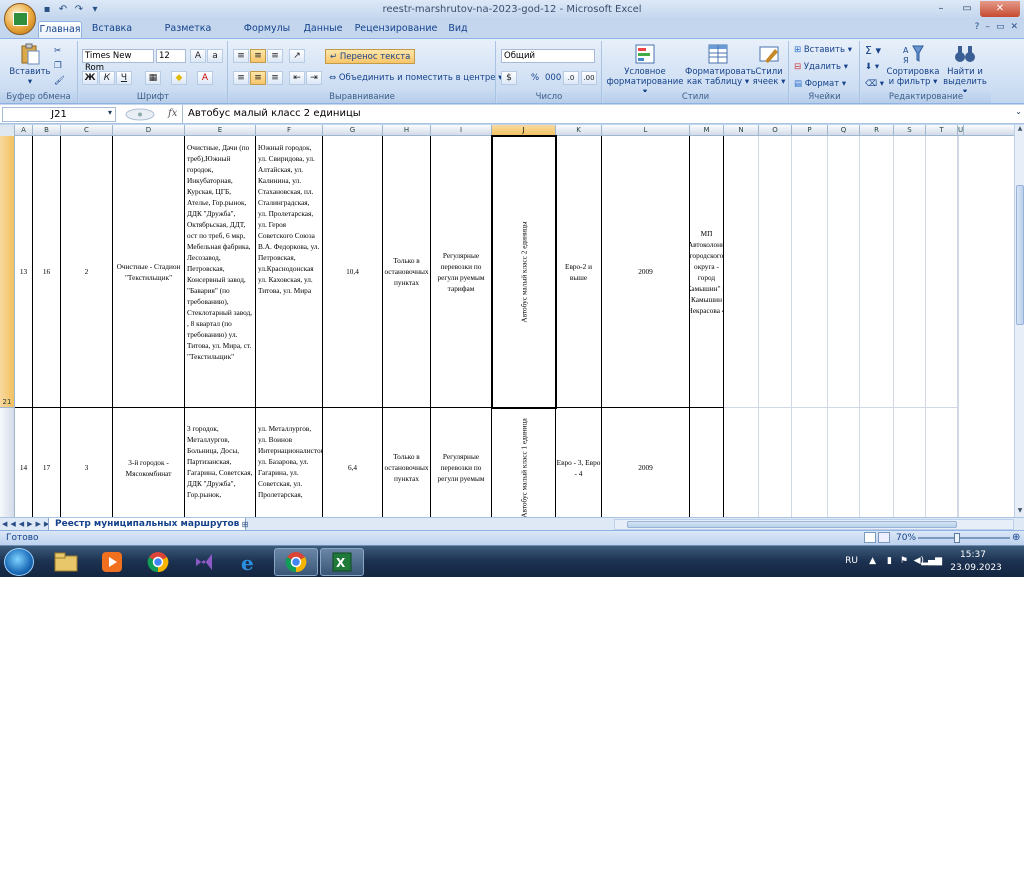 This screenshot has height=876, width=1024. Describe the element at coordinates (1014, 27) in the screenshot. I see `ribbon-close-icon: ✕` at that location.